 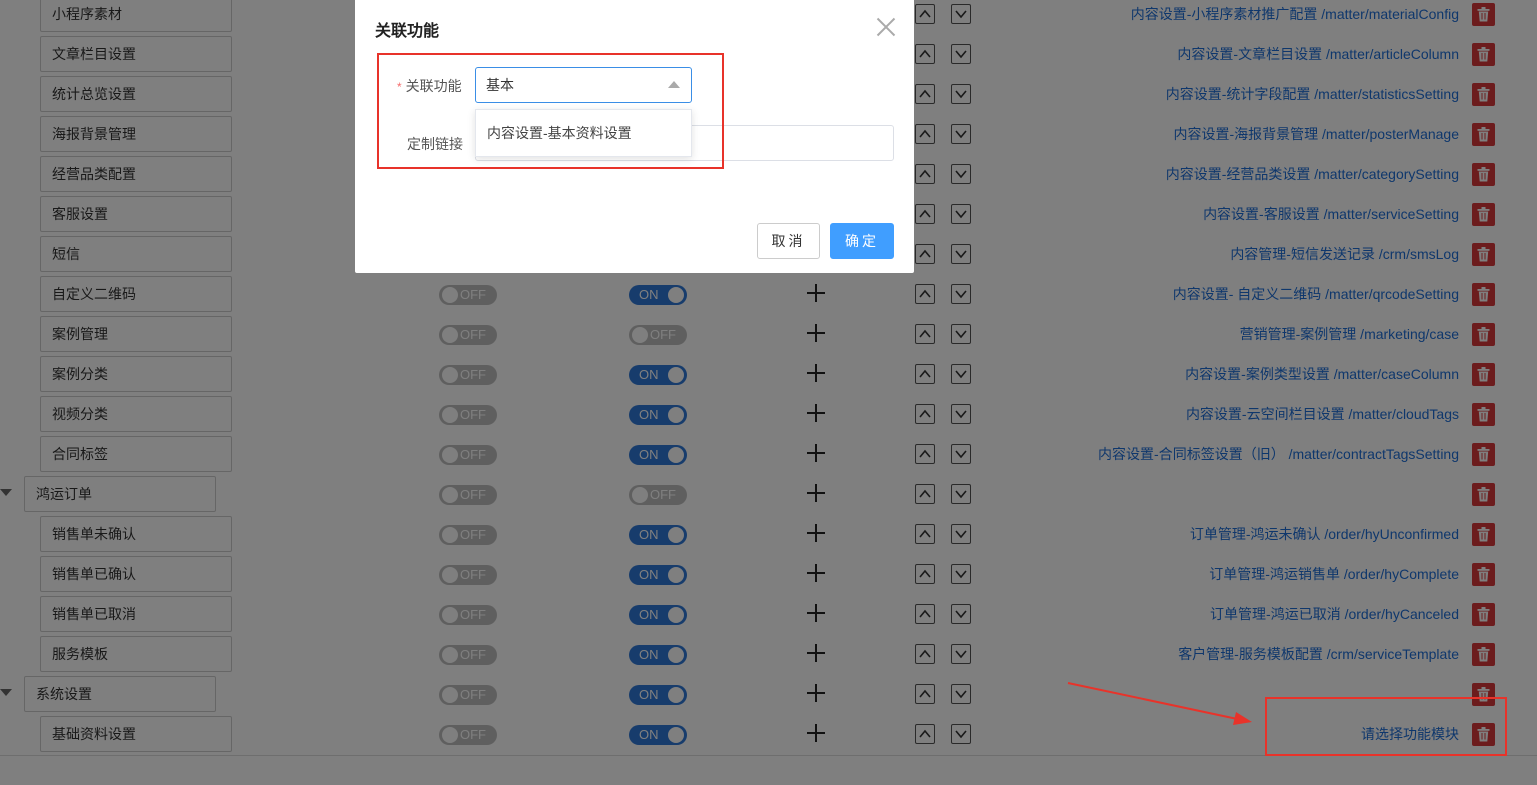 I want to click on annotation-highlight-link, so click(x=1386, y=726).